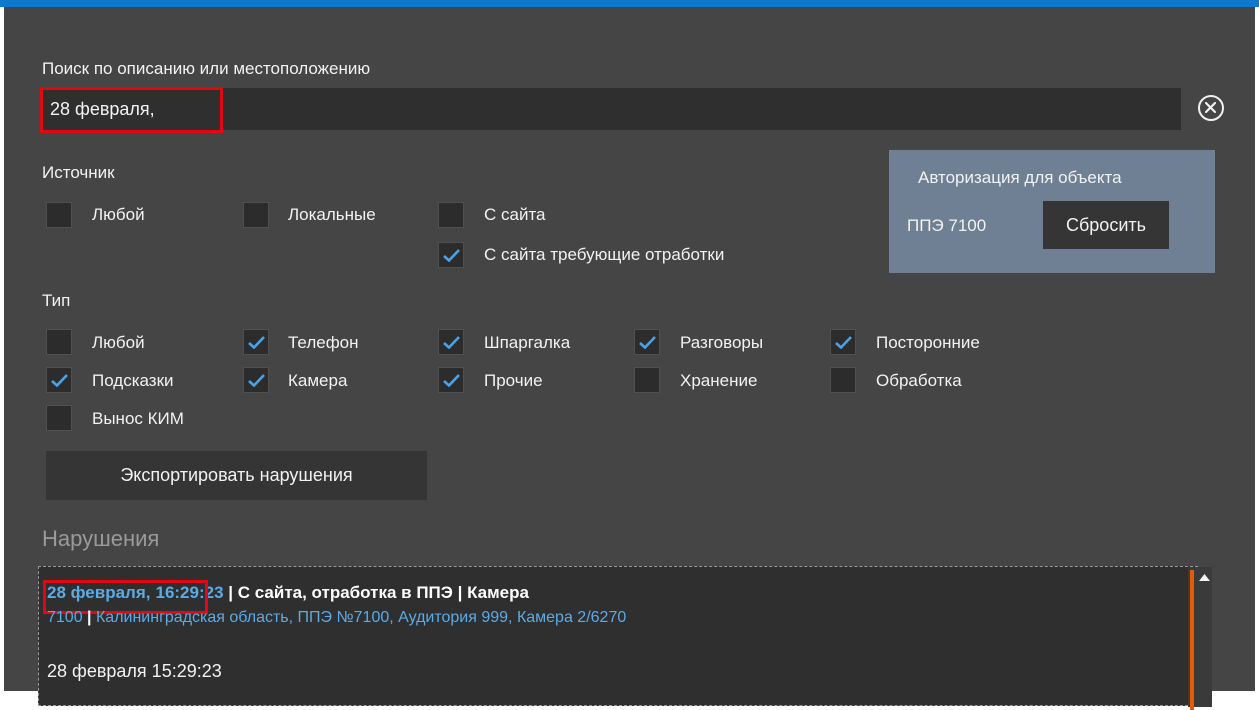 Image resolution: width=1259 pixels, height=710 pixels. Describe the element at coordinates (919, 380) in the screenshot. I see `type-label-processing: Обработка` at that location.